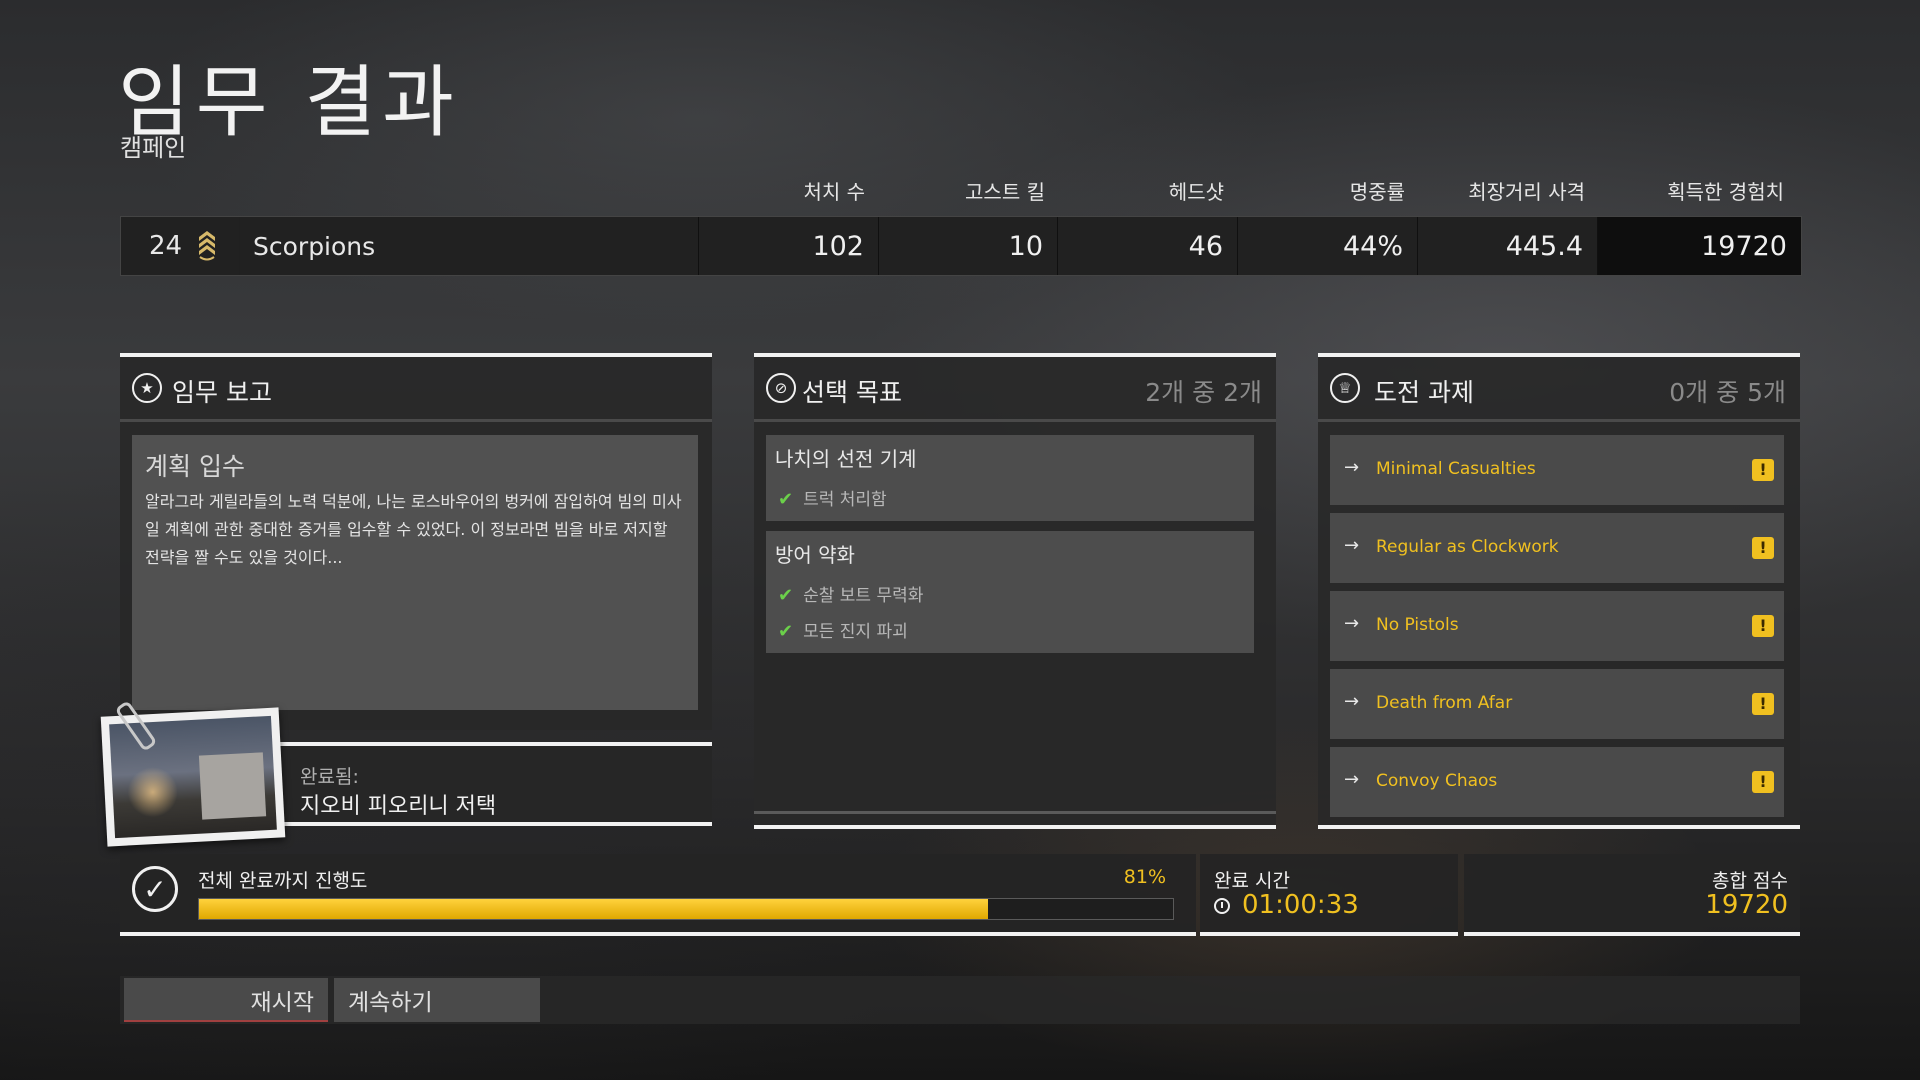  Describe the element at coordinates (1015, 812) in the screenshot. I see `panel-divider` at that location.